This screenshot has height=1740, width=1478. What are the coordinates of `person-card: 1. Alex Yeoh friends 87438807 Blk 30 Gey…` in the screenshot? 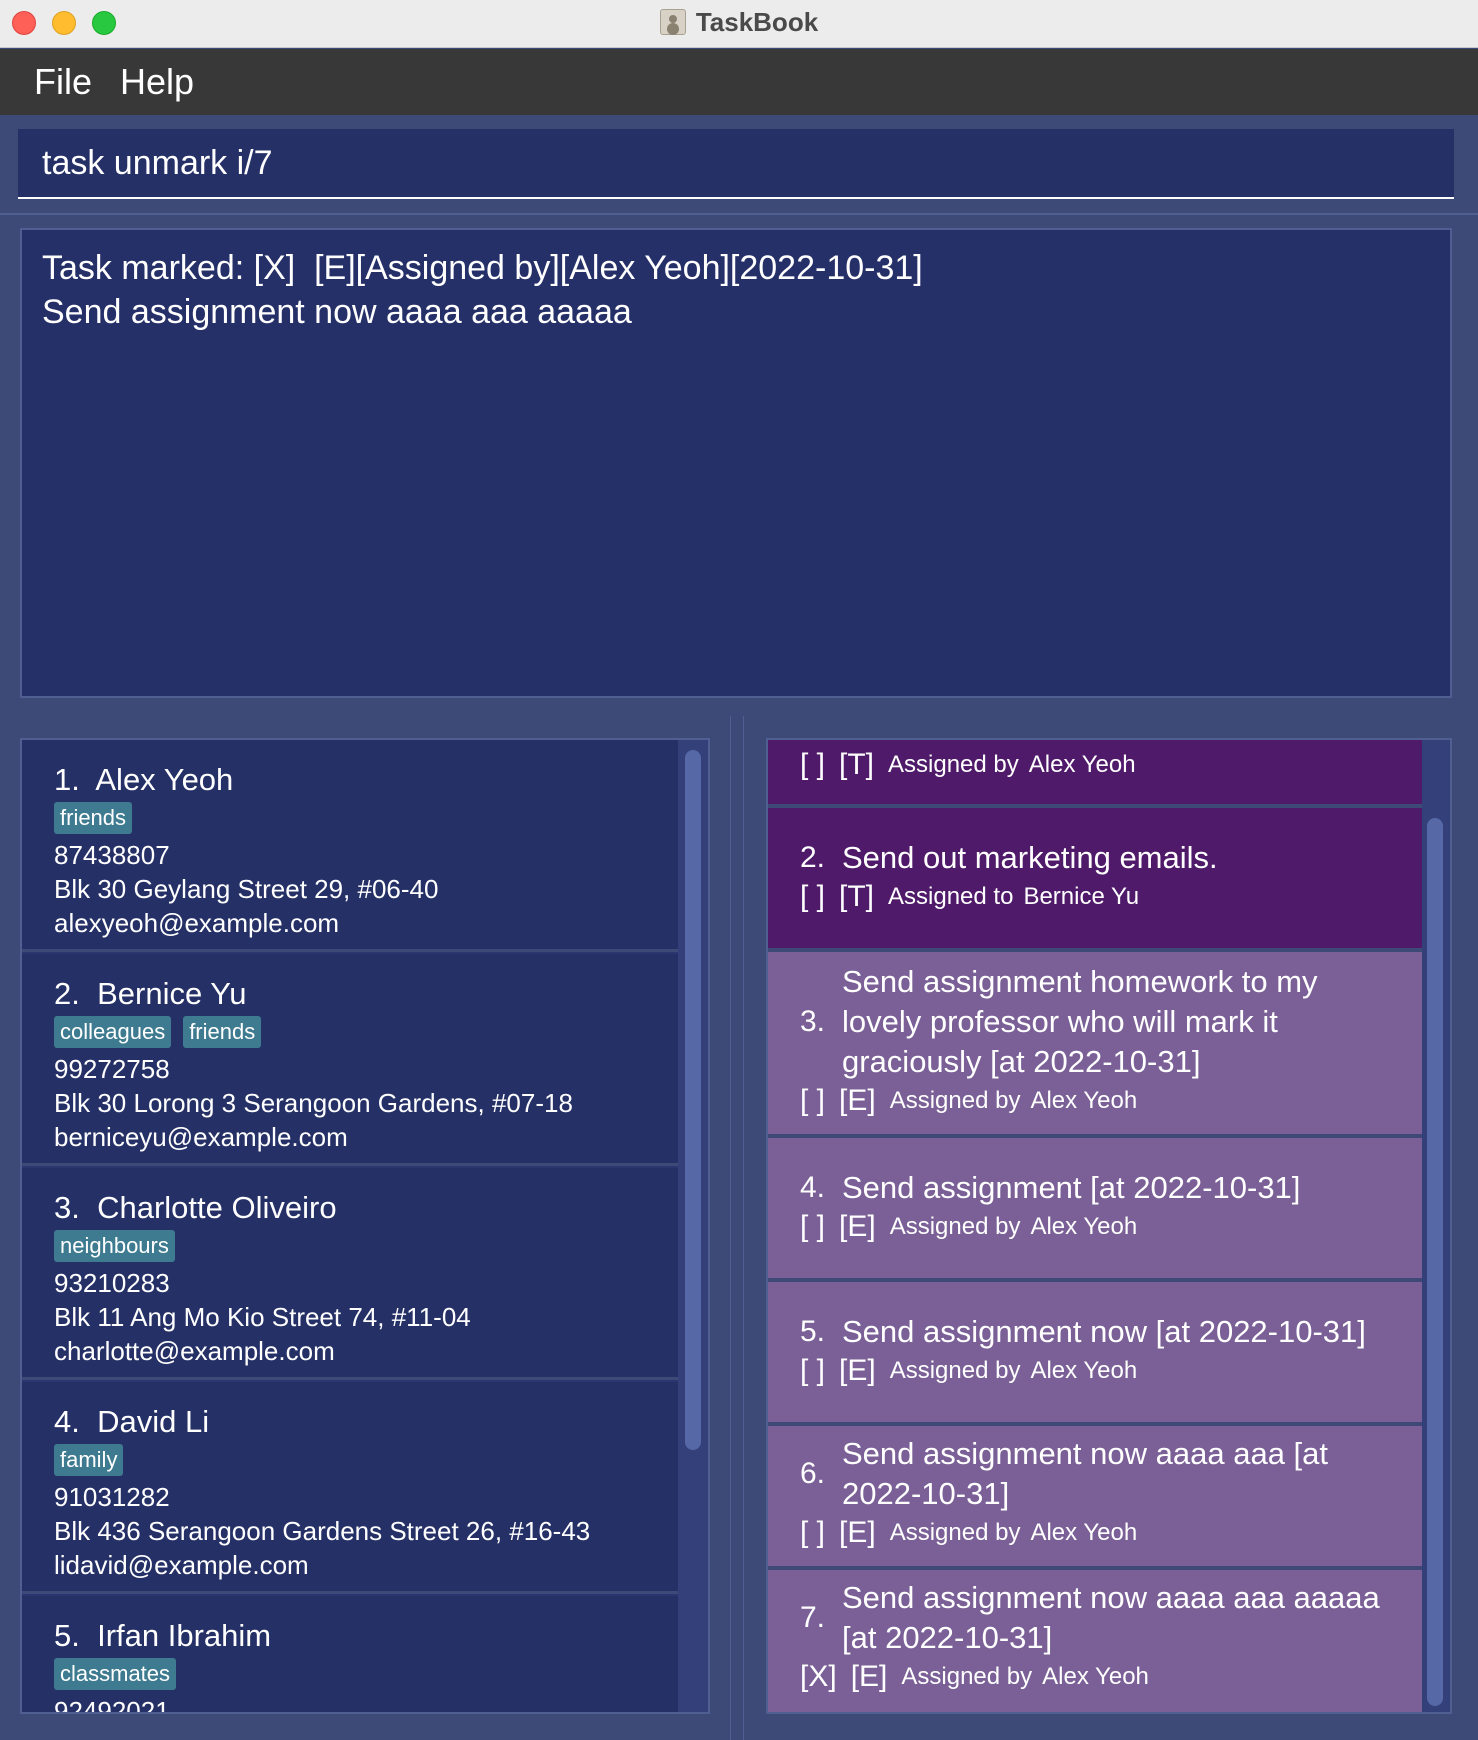 It's located at (350, 846).